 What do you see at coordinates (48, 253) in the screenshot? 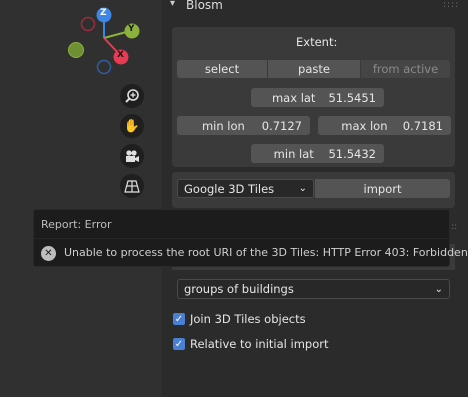
I see `error-icon: ✕` at bounding box center [48, 253].